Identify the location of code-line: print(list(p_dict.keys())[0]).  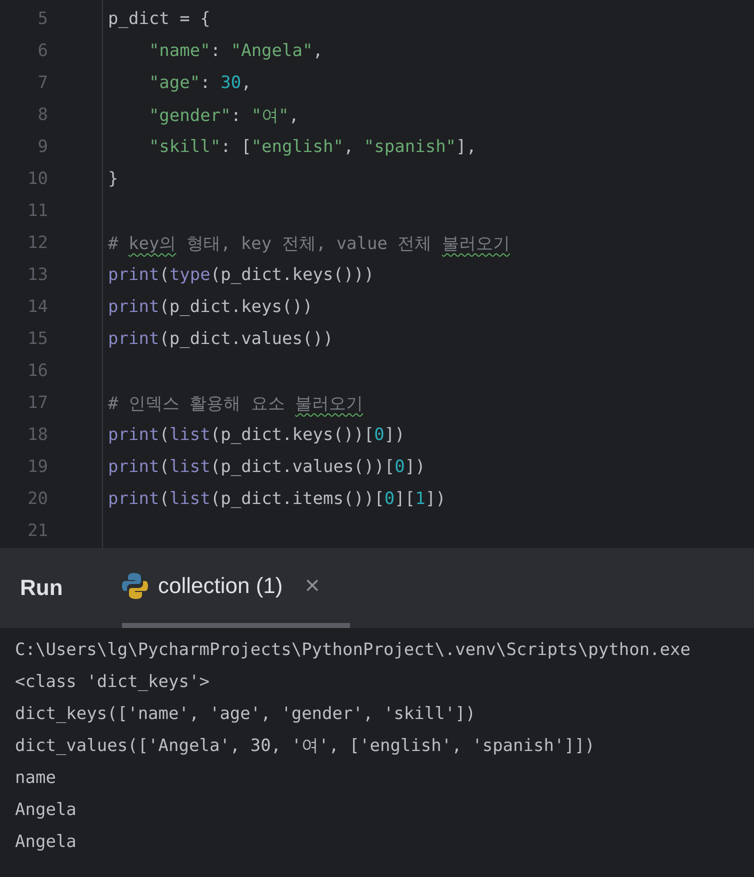
(256, 435).